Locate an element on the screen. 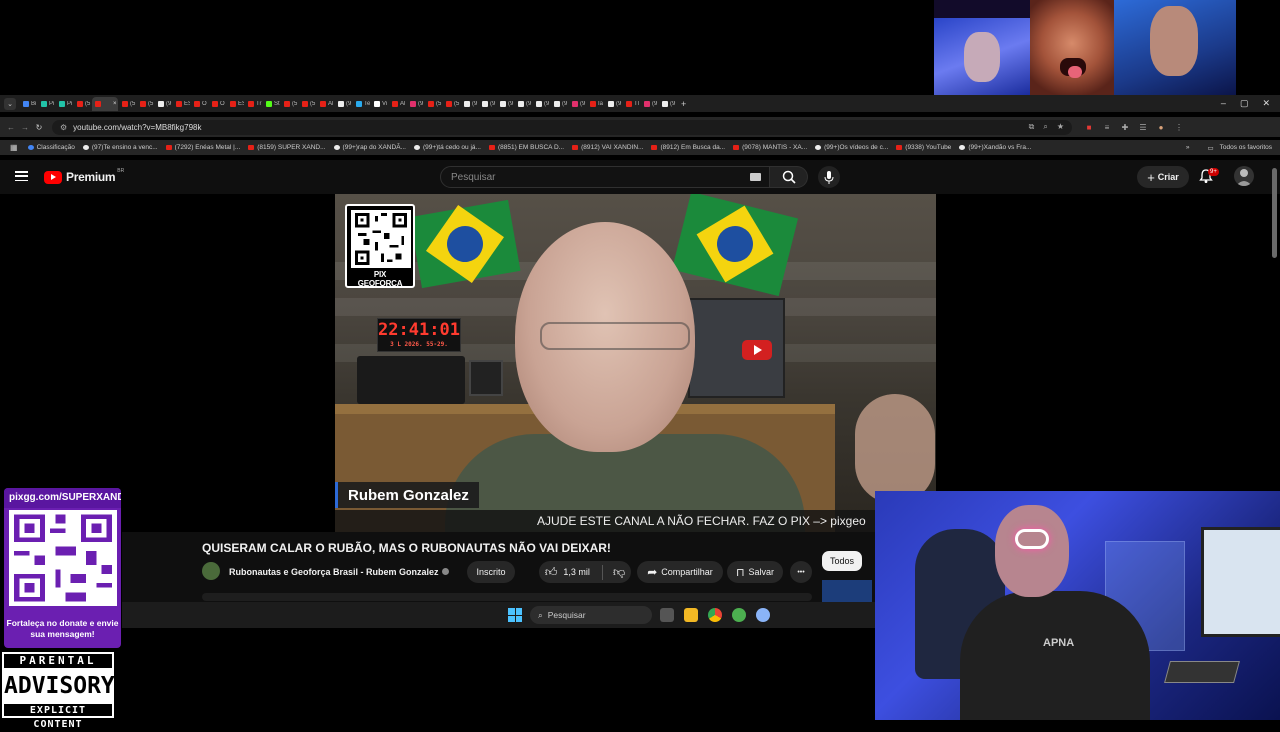  windows-start-icon is located at coordinates (515, 615).